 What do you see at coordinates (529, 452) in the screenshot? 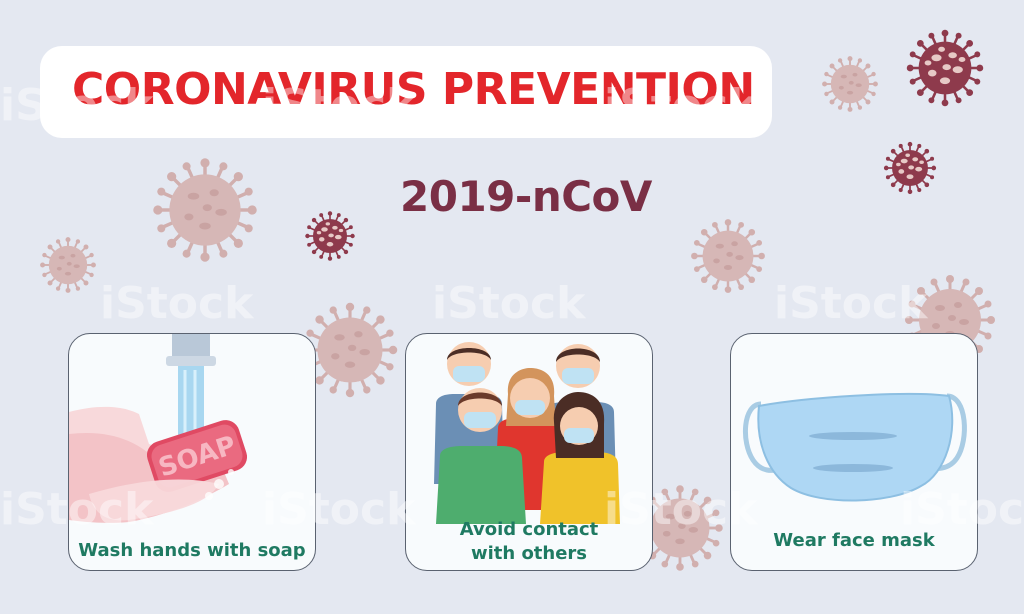
I see `card-avoid-contact: Avoid contact with others` at bounding box center [529, 452].